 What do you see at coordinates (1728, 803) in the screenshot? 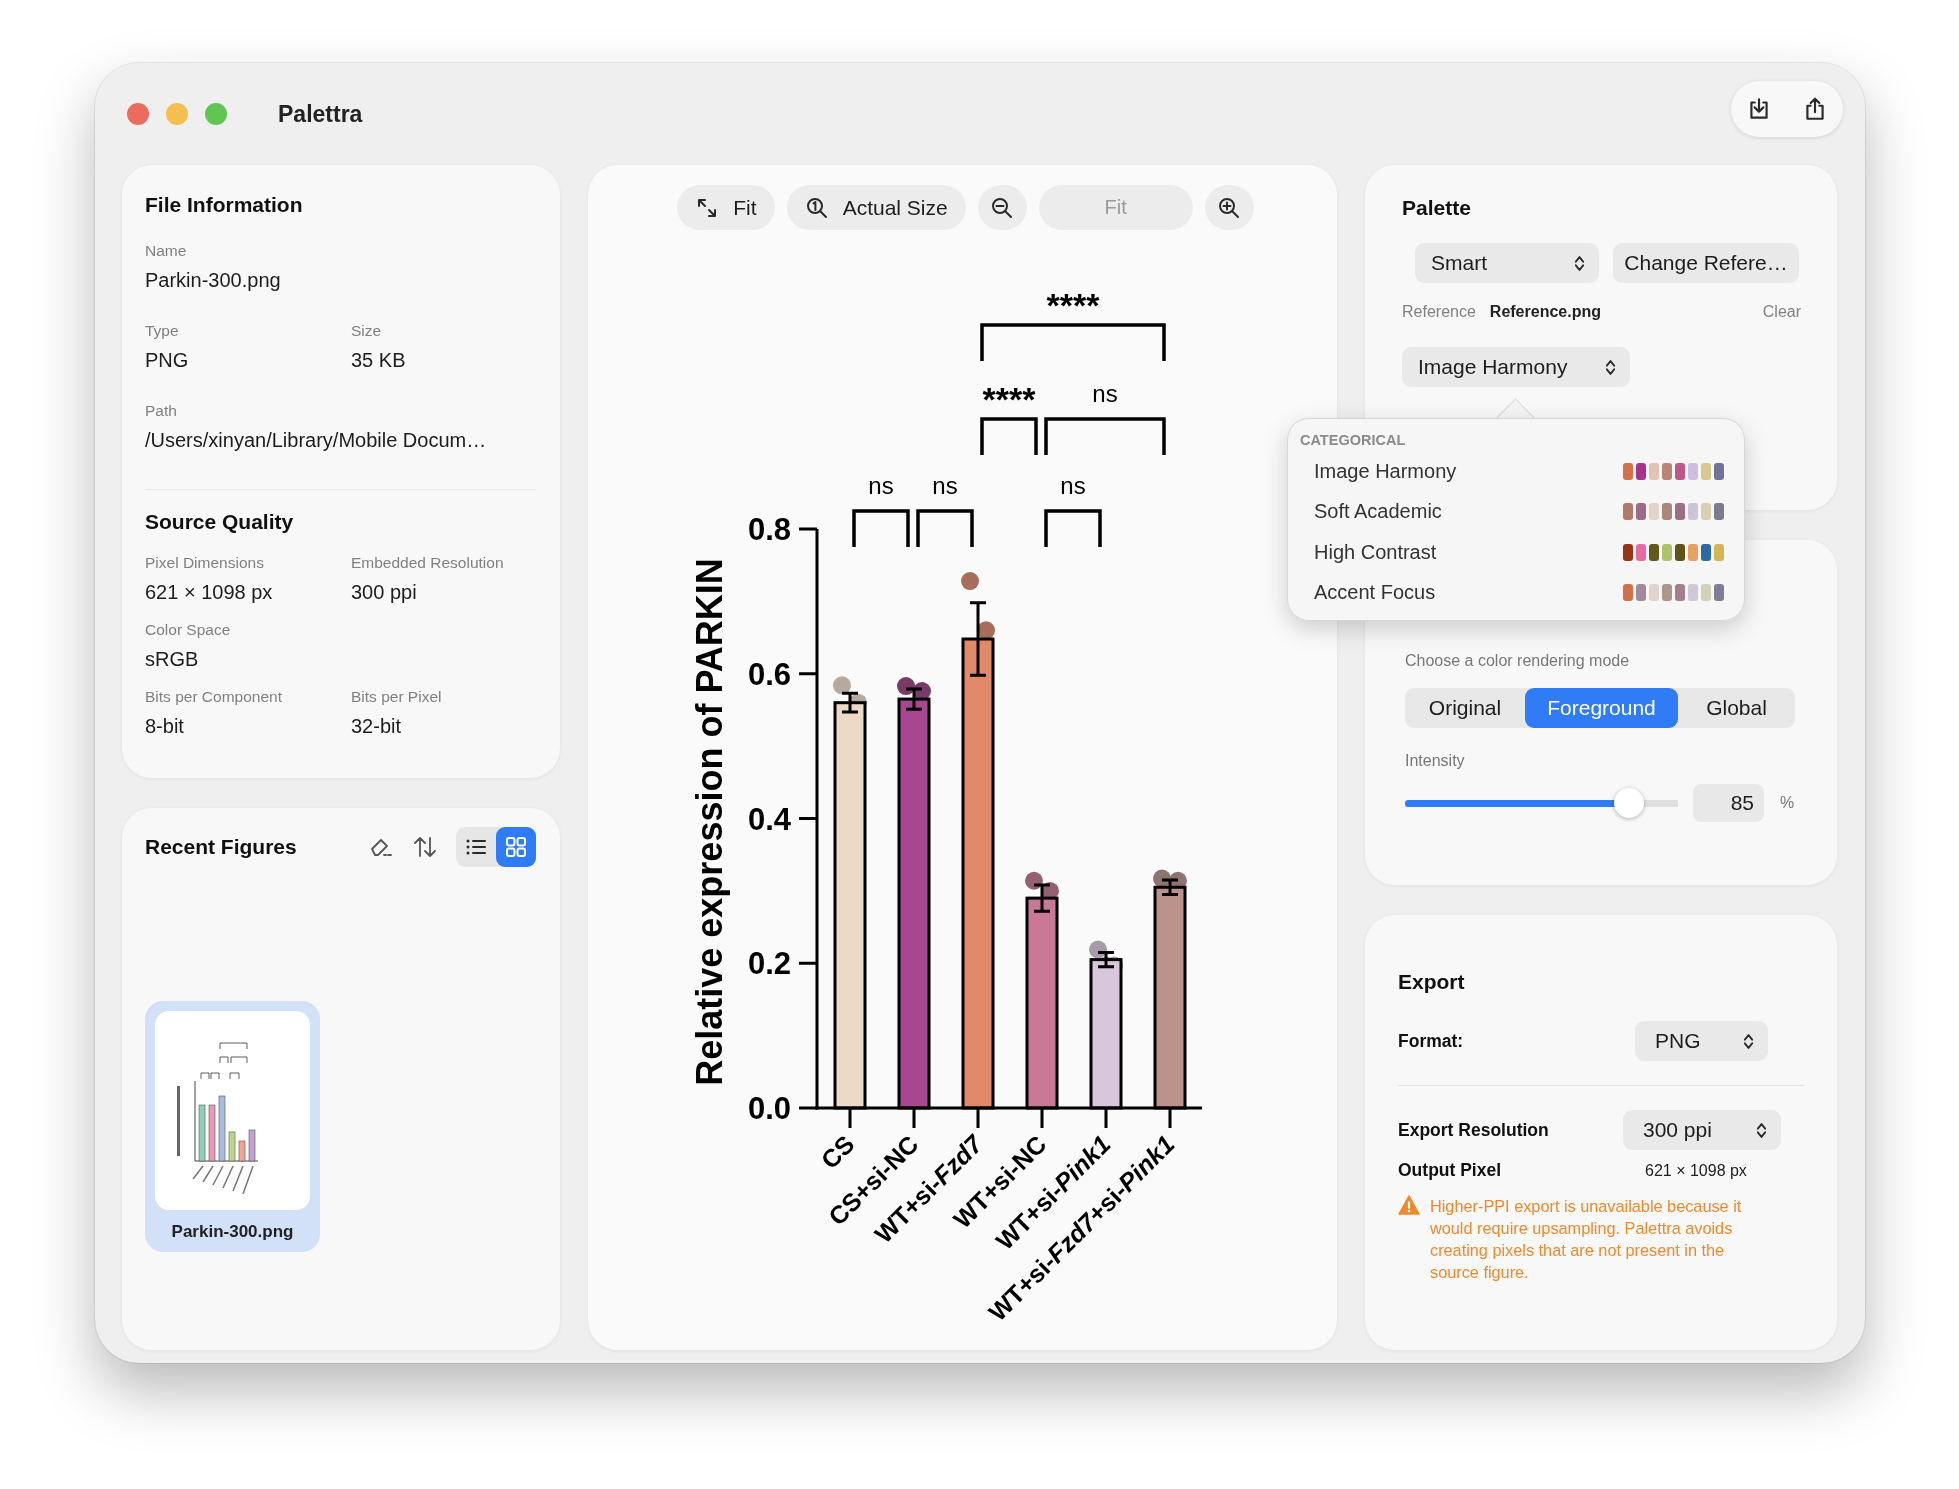
I see `intensity-field: 85` at bounding box center [1728, 803].